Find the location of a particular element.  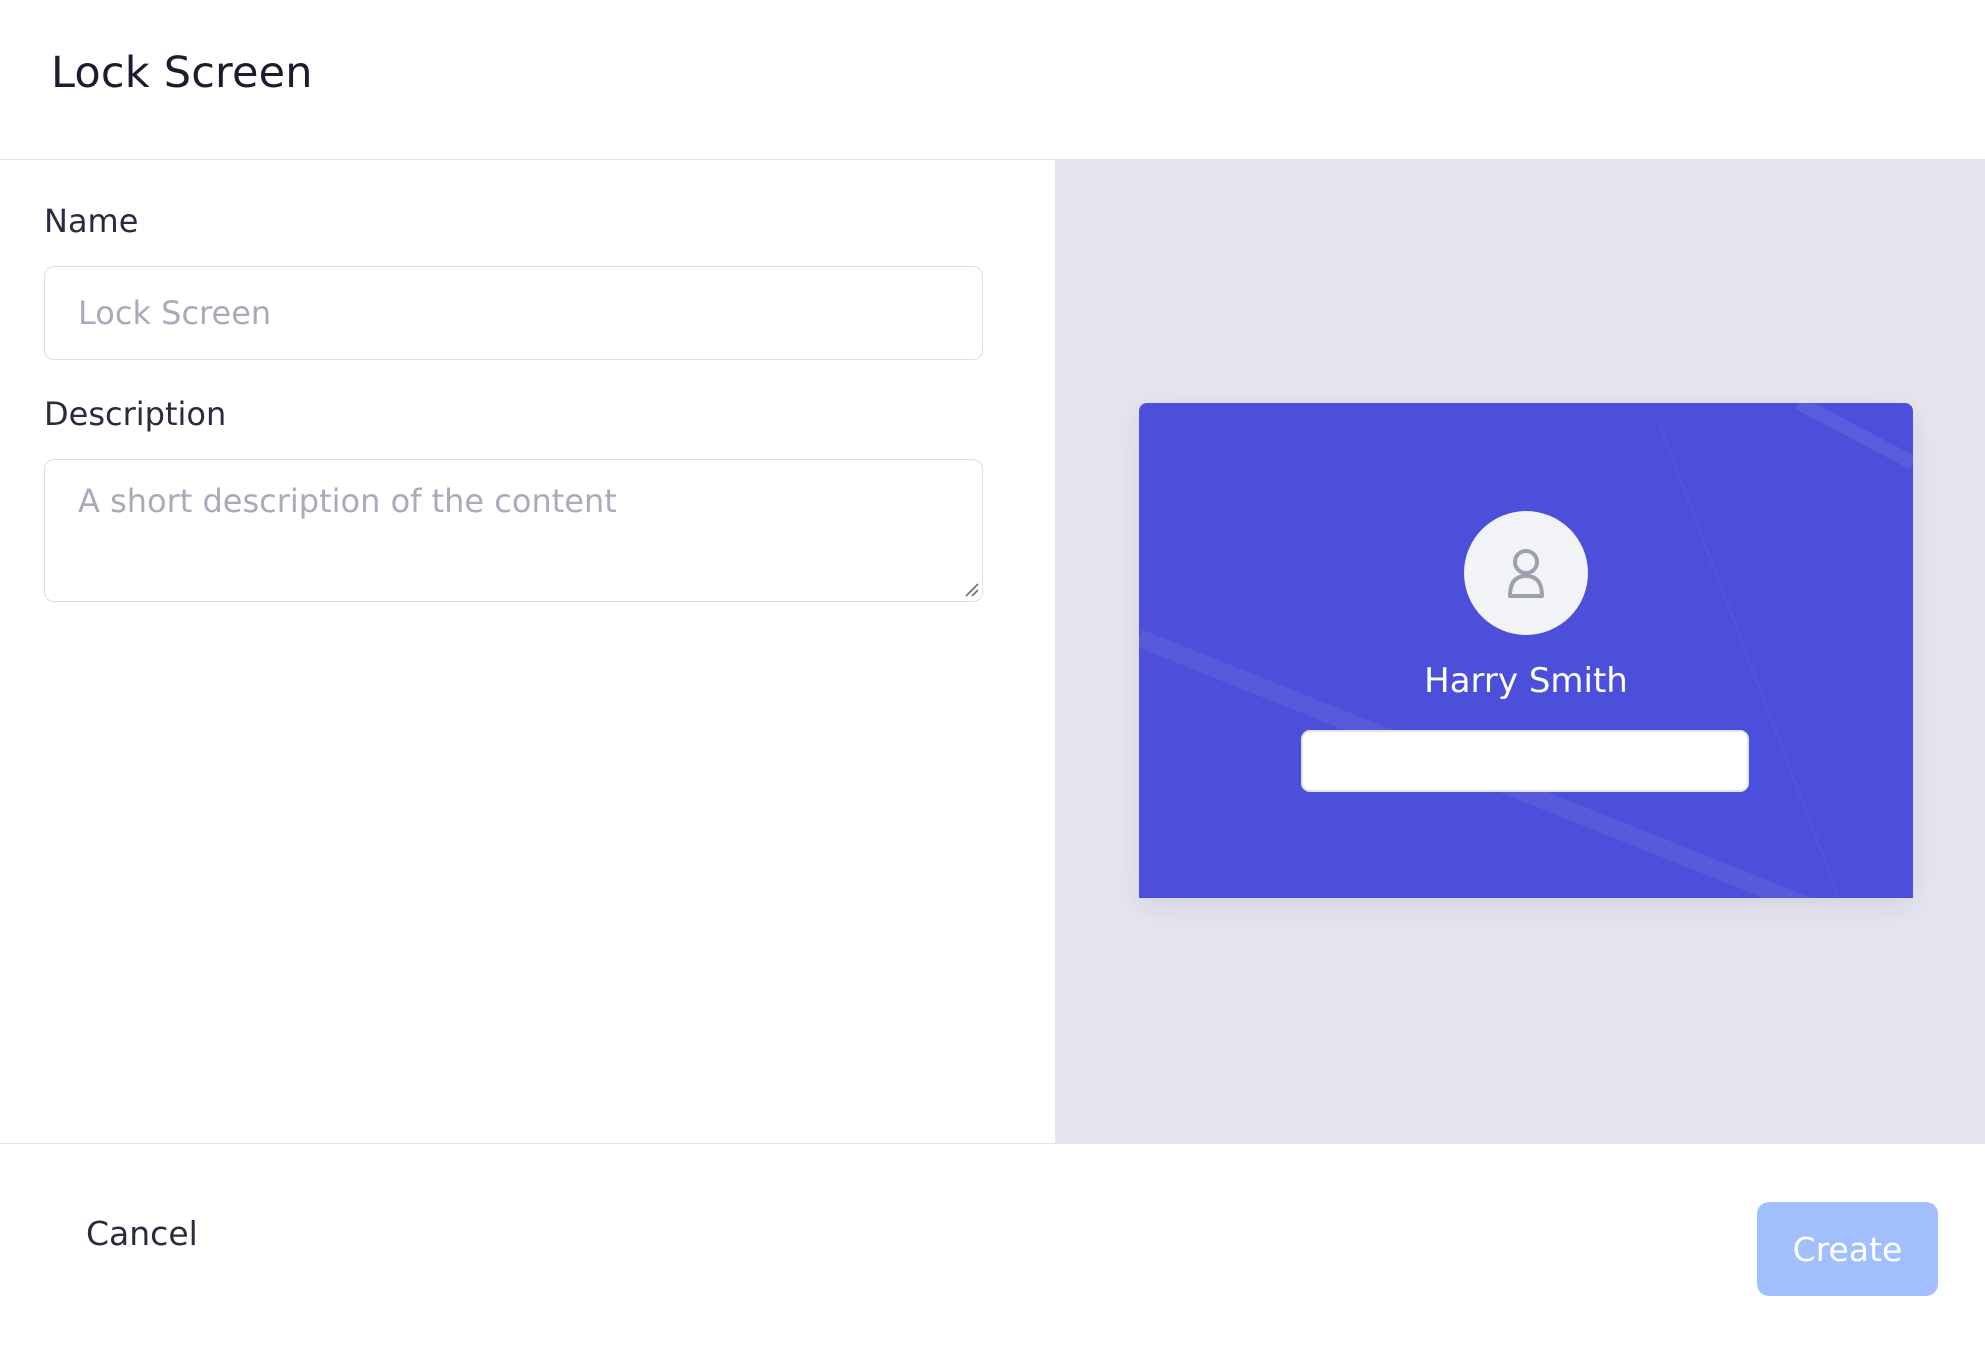

dialog-header: Lock Screen is located at coordinates (992, 80).